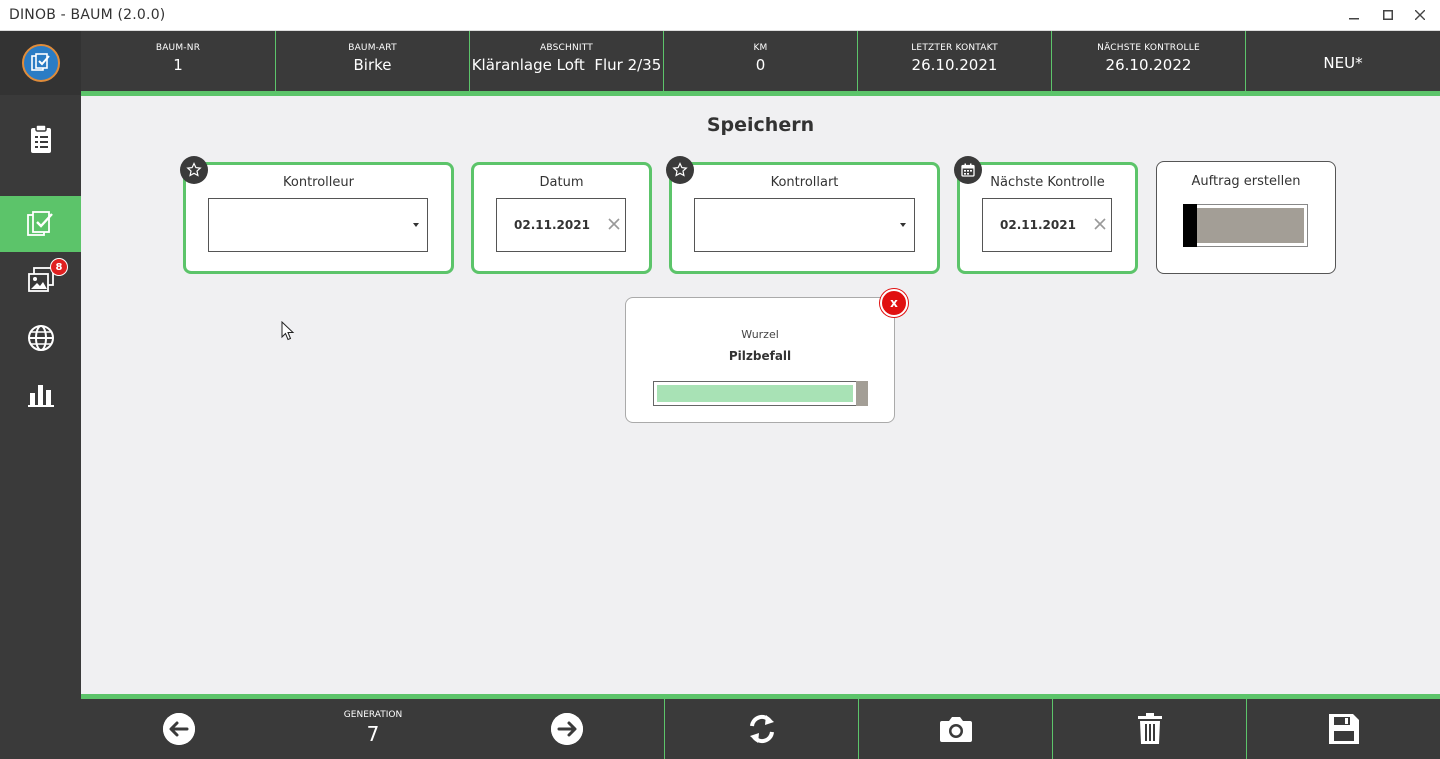  What do you see at coordinates (318, 225) in the screenshot?
I see `kontrolleur-select` at bounding box center [318, 225].